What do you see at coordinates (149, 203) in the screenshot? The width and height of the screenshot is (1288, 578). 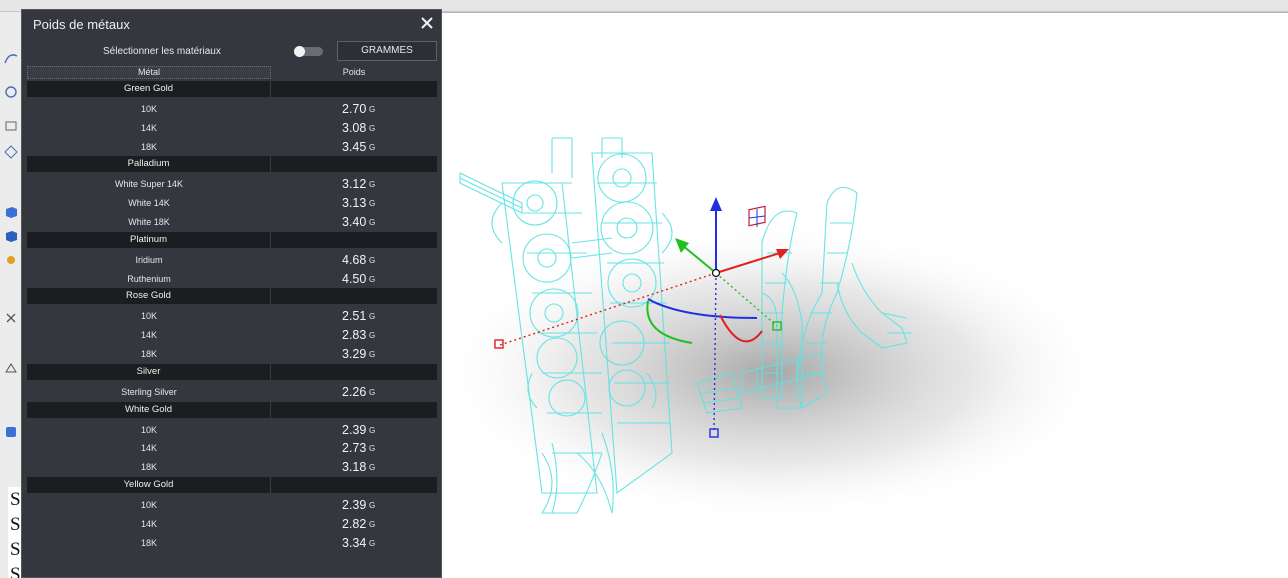 I see `alloy-name: White 14K` at bounding box center [149, 203].